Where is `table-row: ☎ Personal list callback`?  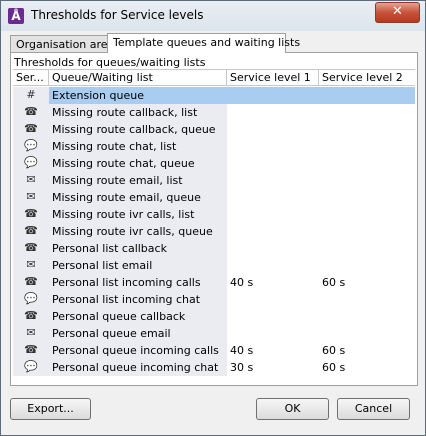 table-row: ☎ Personal list callback is located at coordinates (214, 248).